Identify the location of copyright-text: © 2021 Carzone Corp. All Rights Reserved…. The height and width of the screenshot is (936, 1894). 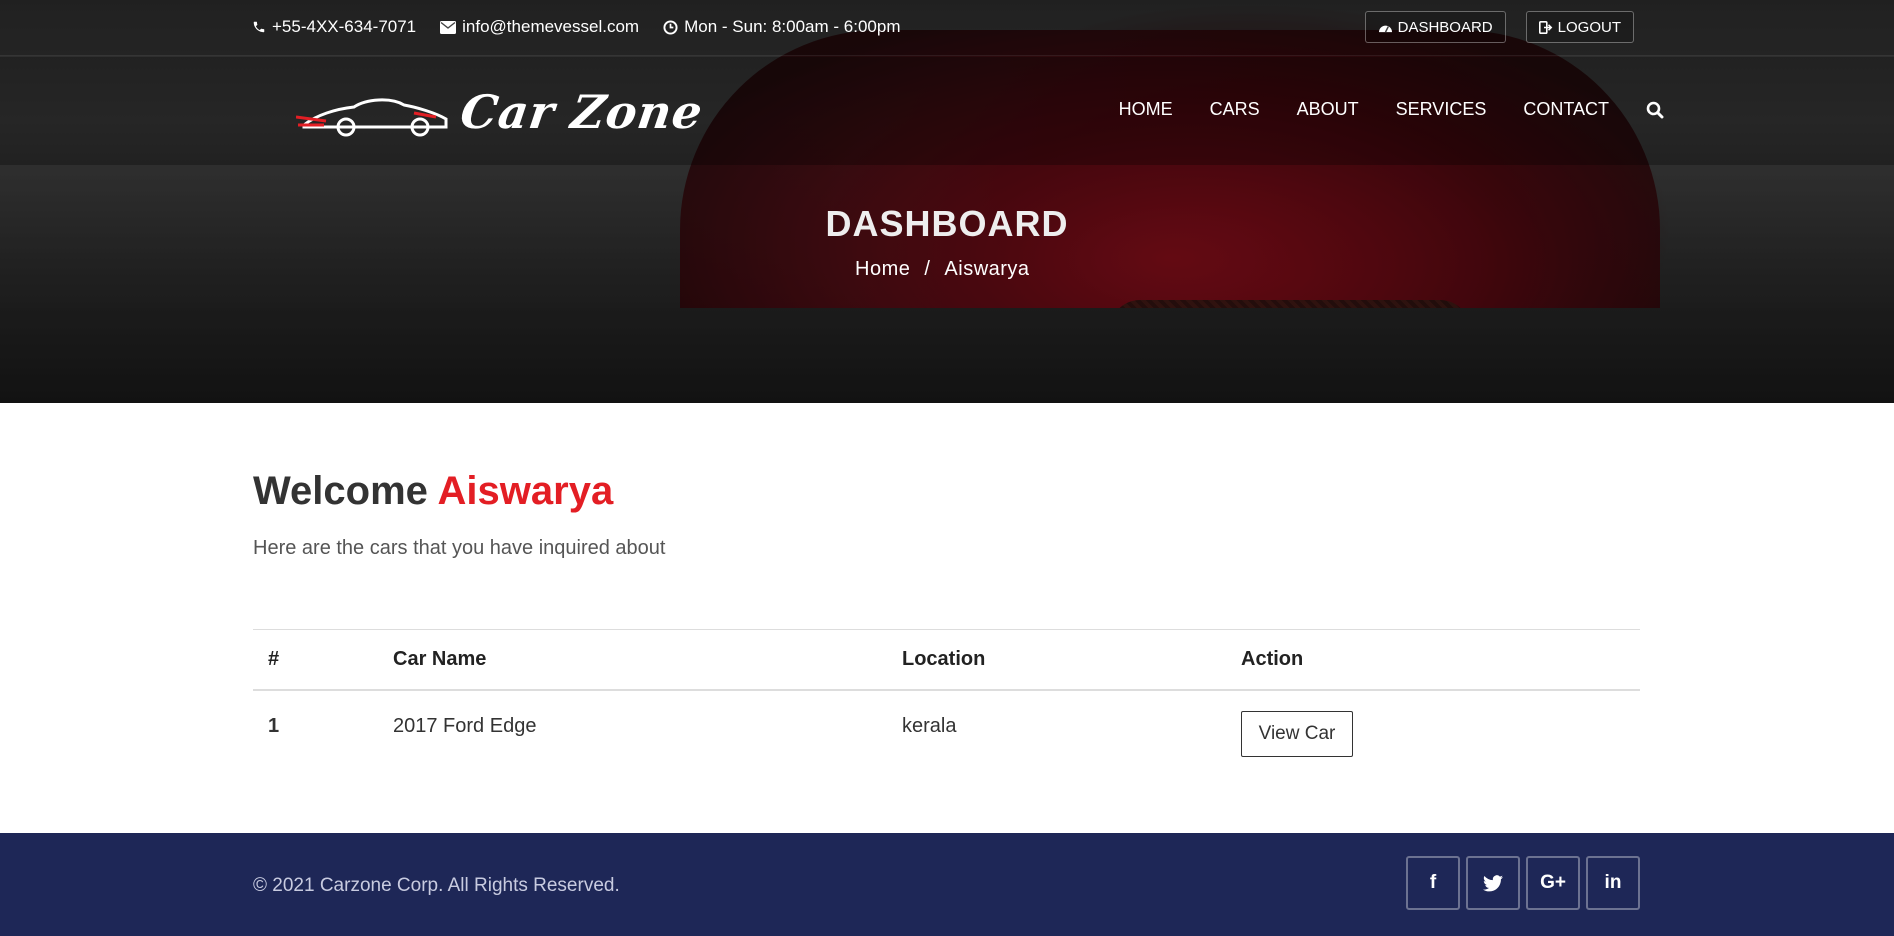
(436, 885).